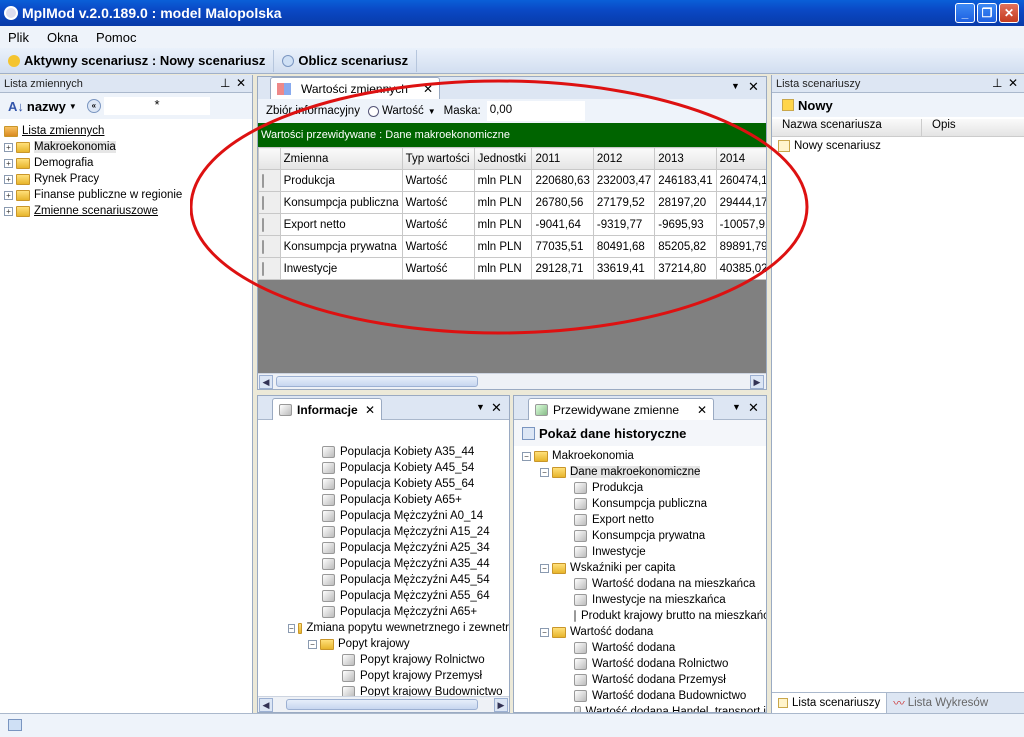 The width and height of the screenshot is (1024, 737). Describe the element at coordinates (685, 224) in the screenshot. I see `table-cell: -9695,93` at that location.